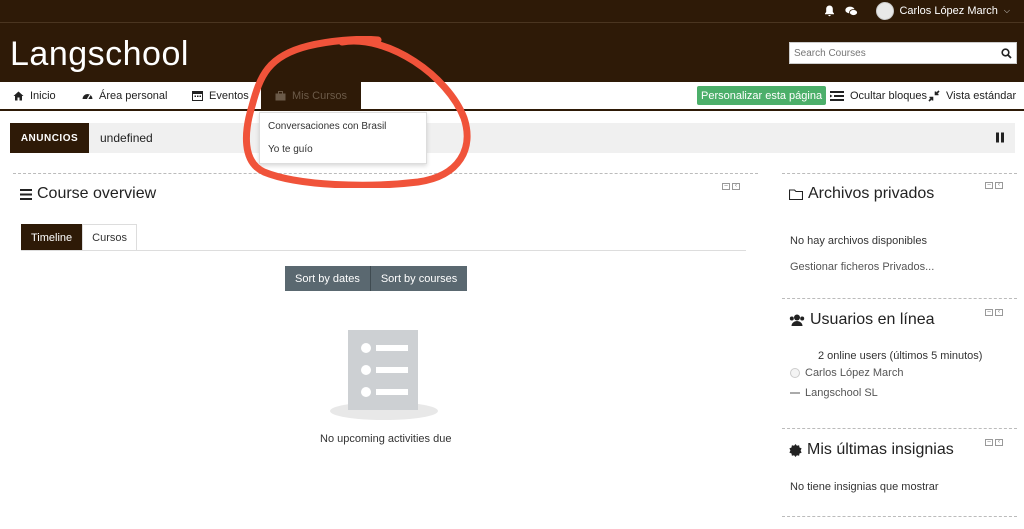 This screenshot has width=1024, height=529. I want to click on calendar-icon, so click(197, 95).